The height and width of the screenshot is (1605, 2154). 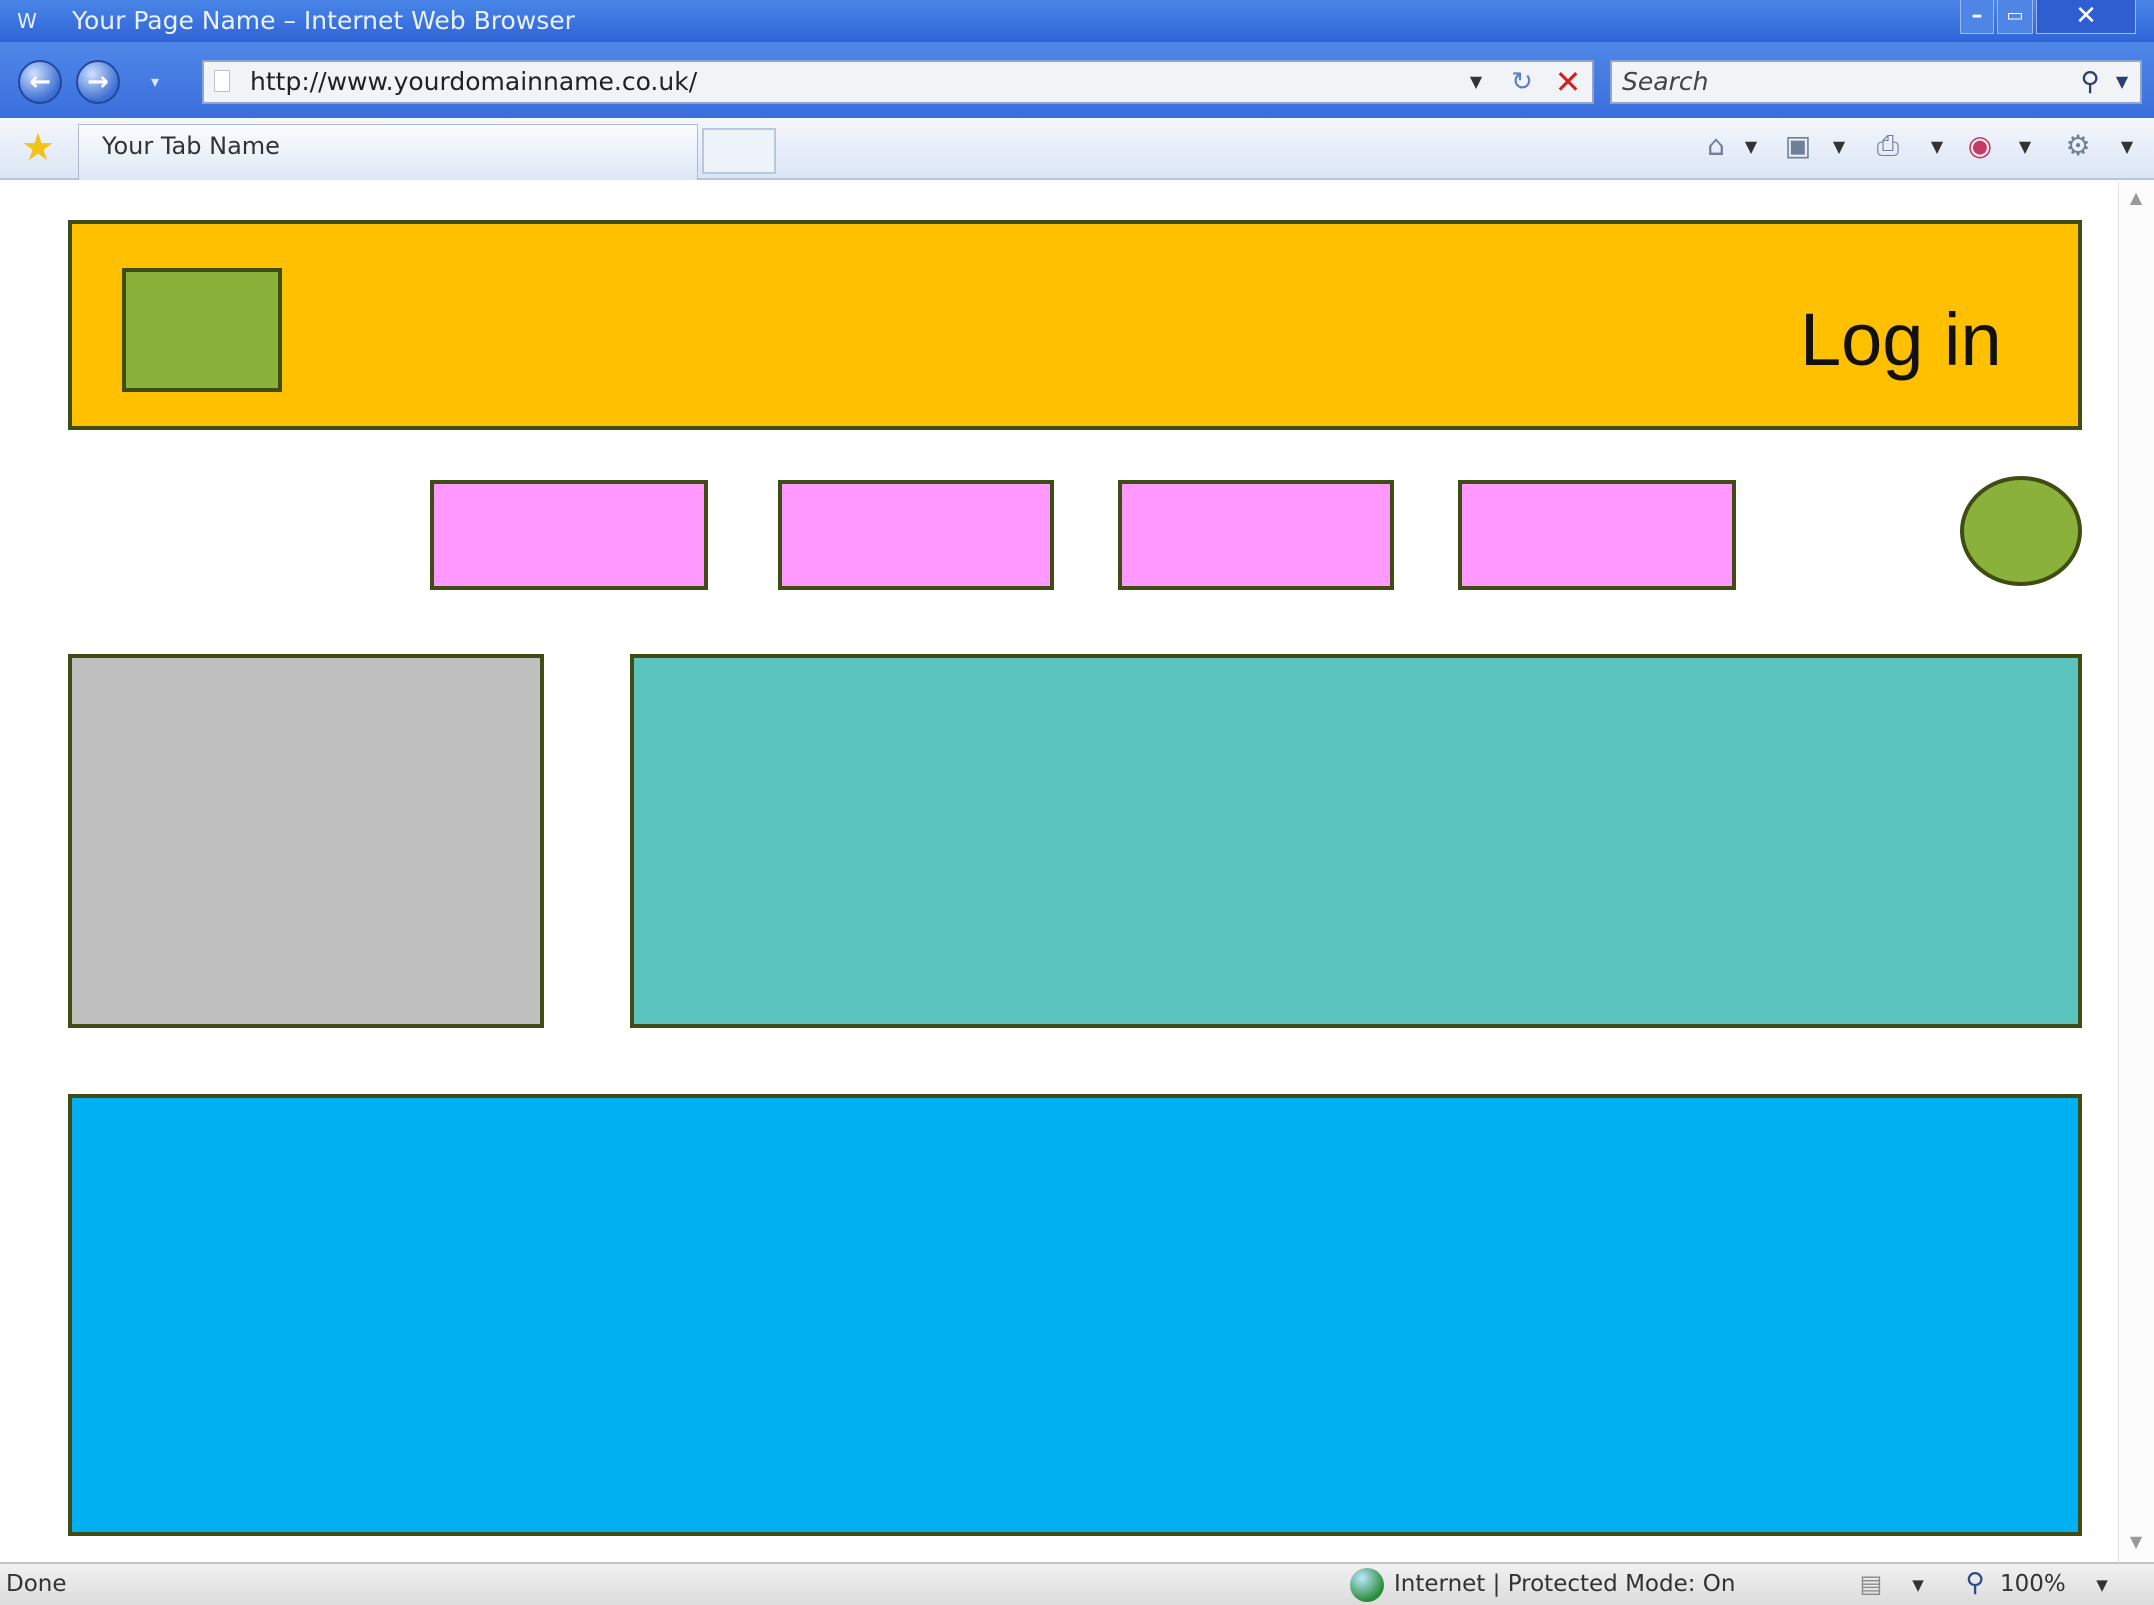 I want to click on status-text: Done, so click(x=36, y=1584).